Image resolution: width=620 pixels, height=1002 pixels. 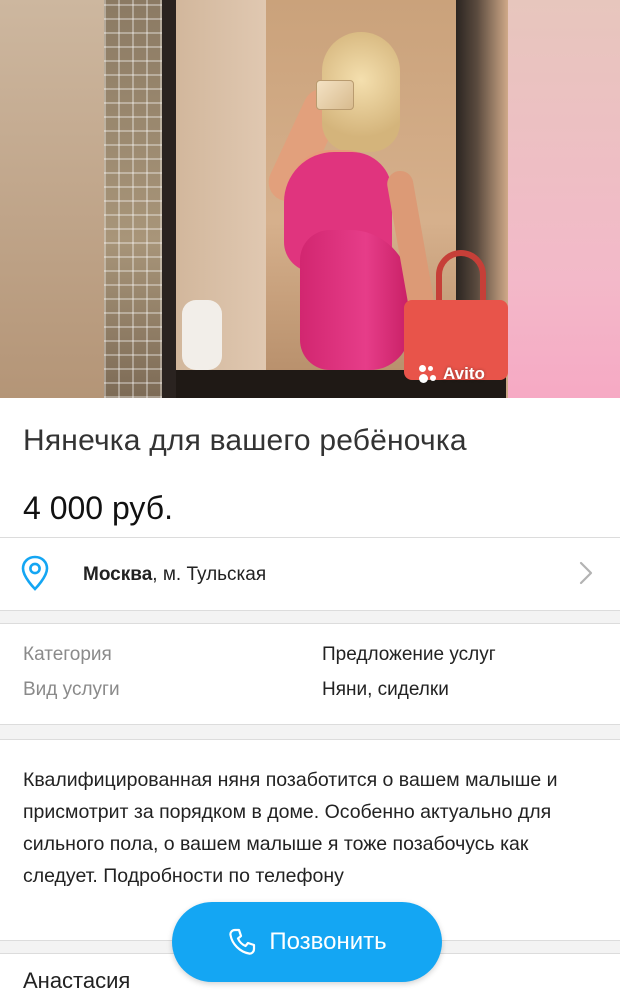 What do you see at coordinates (245, 440) in the screenshot?
I see `listing-title: Нянечка для вашего ребёночка` at bounding box center [245, 440].